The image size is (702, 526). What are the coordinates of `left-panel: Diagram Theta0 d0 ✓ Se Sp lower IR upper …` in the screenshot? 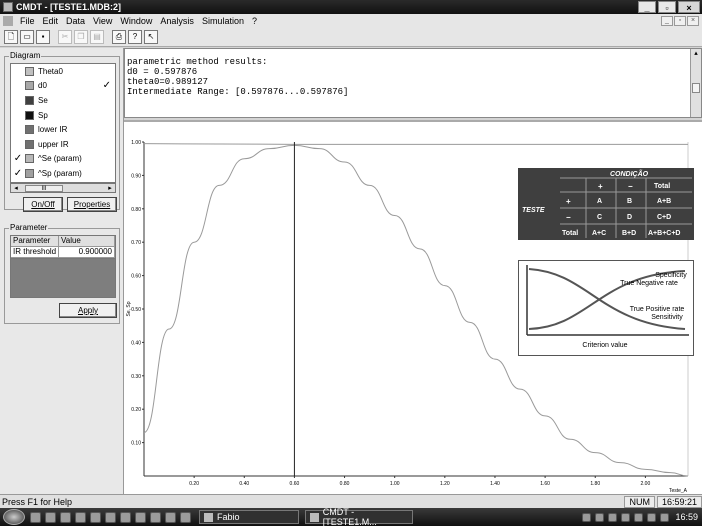 It's located at (62, 271).